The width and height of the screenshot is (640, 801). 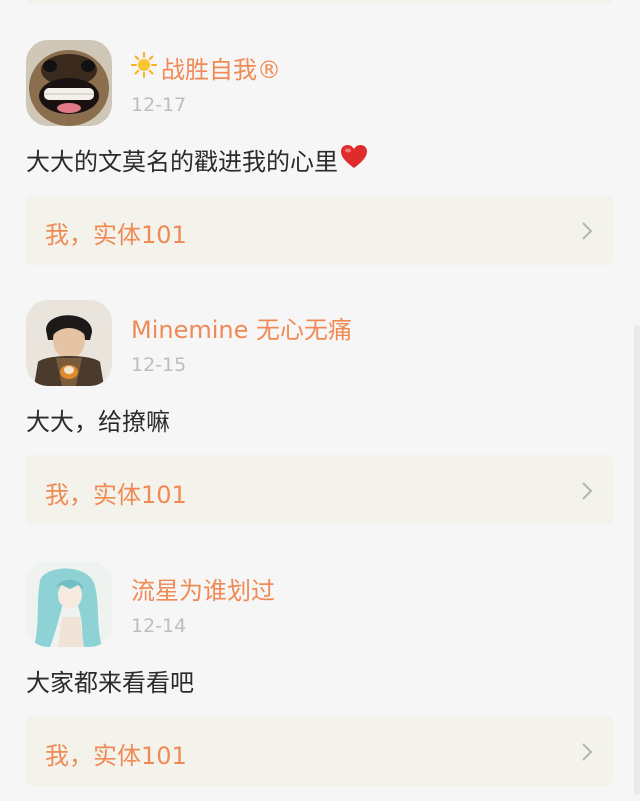 What do you see at coordinates (69, 604) in the screenshot?
I see `anime-girl-avatar` at bounding box center [69, 604].